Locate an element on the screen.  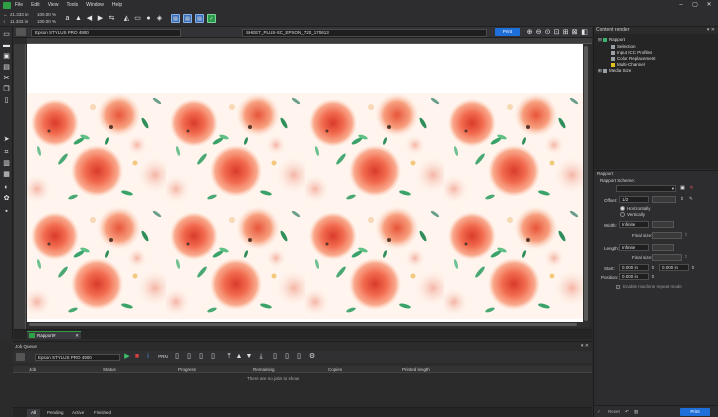
horizontally-radio is located at coordinates (622, 208).